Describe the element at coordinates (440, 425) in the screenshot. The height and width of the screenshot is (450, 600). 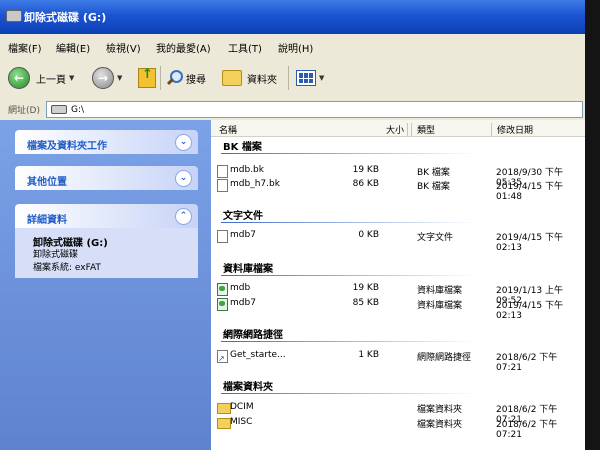
I see `item-type: 檔案資料夾` at that location.